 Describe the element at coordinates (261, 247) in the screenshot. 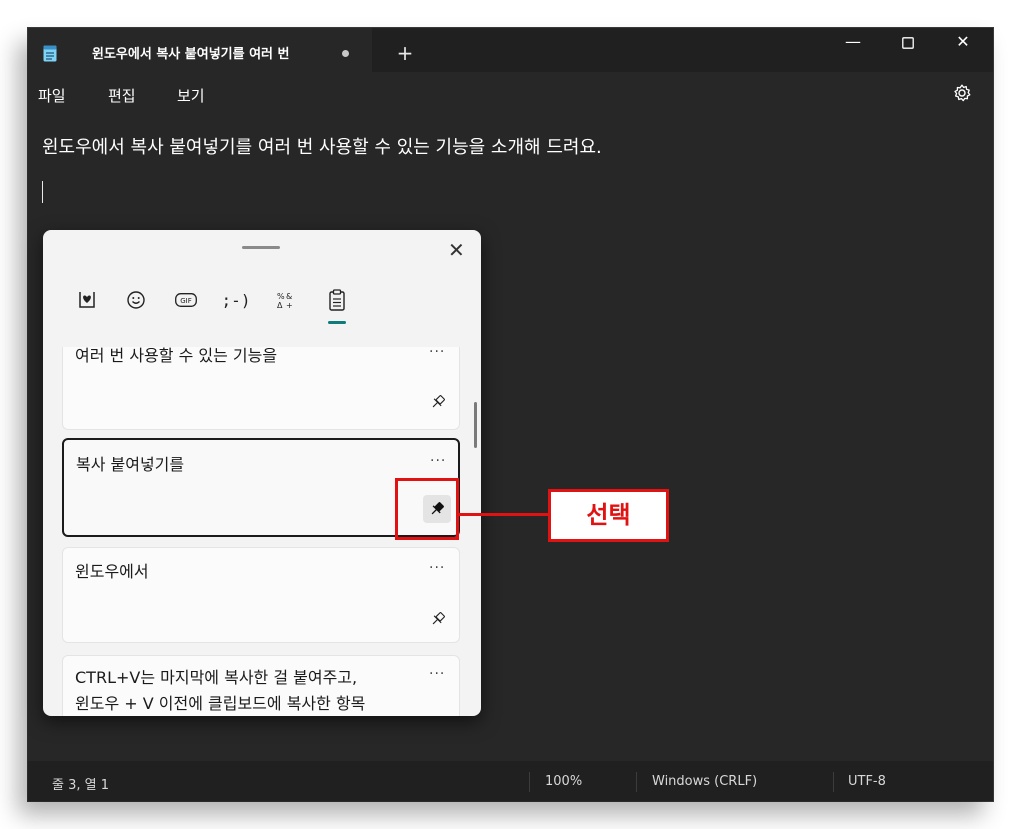

I see `panel-drag-handle` at that location.